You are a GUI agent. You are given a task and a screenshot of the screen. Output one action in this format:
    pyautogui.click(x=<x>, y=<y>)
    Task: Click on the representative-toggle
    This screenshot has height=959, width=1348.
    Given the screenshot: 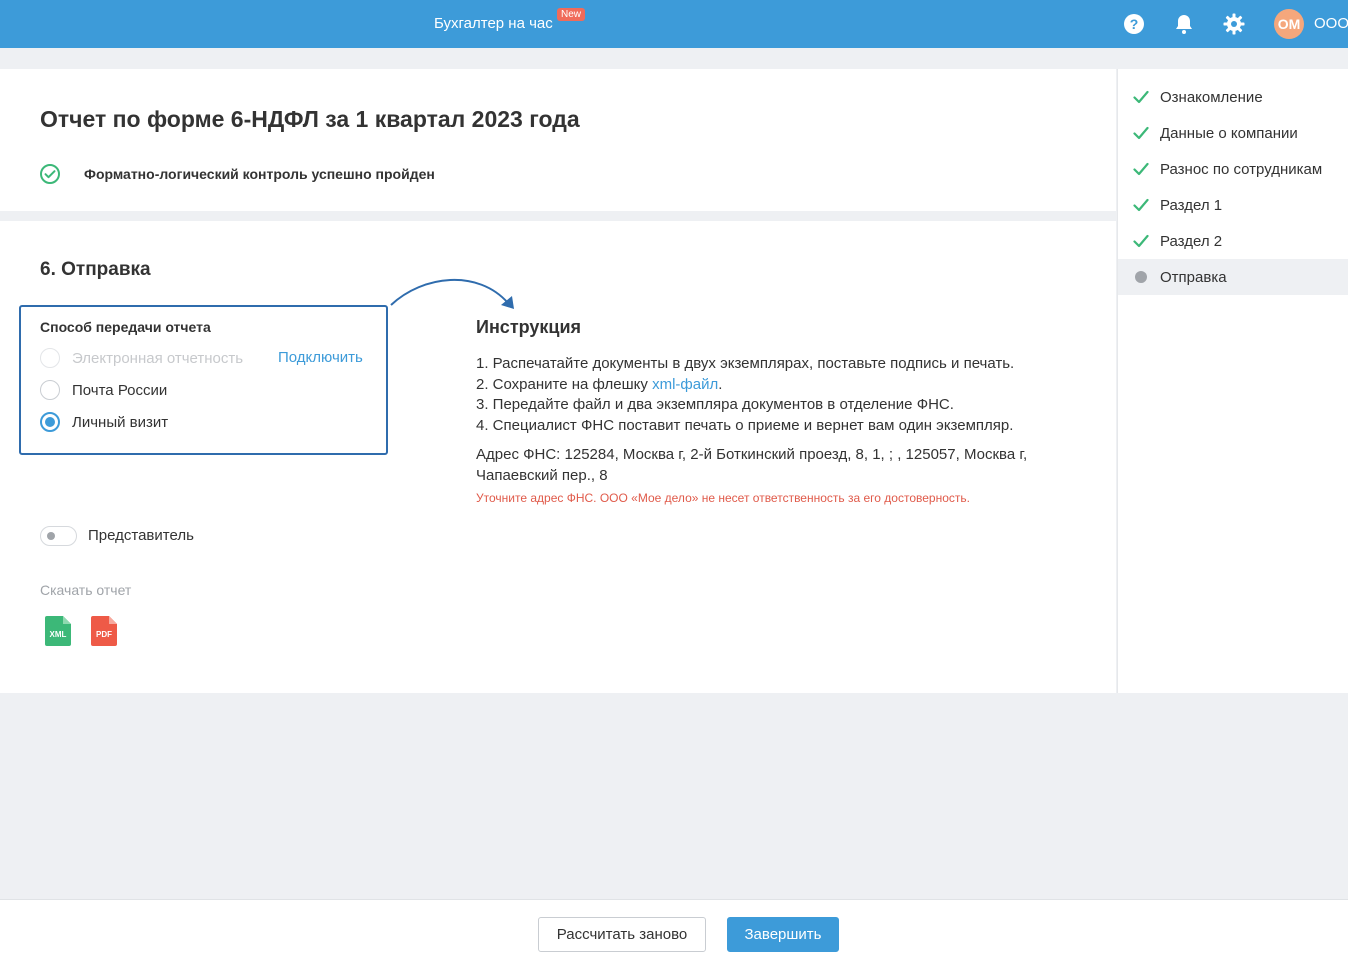 What is the action you would take?
    pyautogui.click(x=58, y=536)
    